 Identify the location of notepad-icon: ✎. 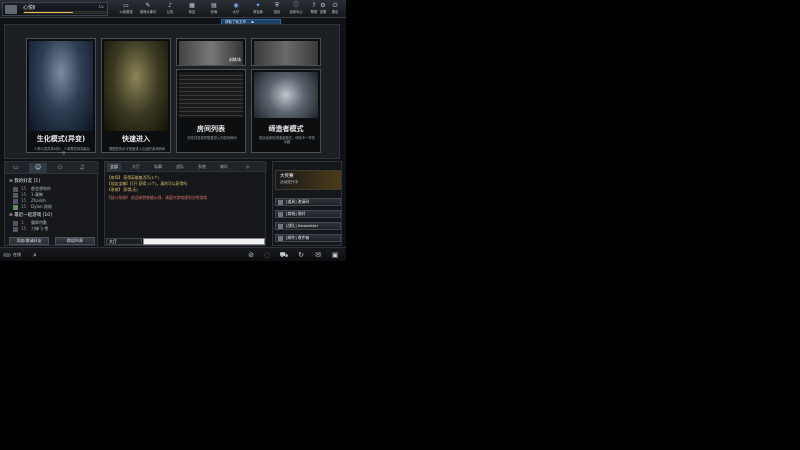
(148, 5).